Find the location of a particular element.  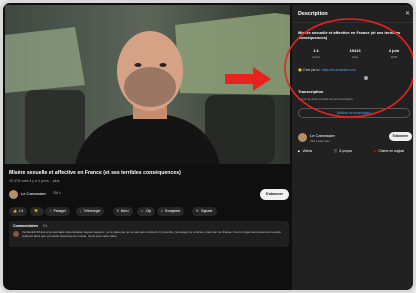

about-link: ⓘ À propos is located at coordinates (343, 151).